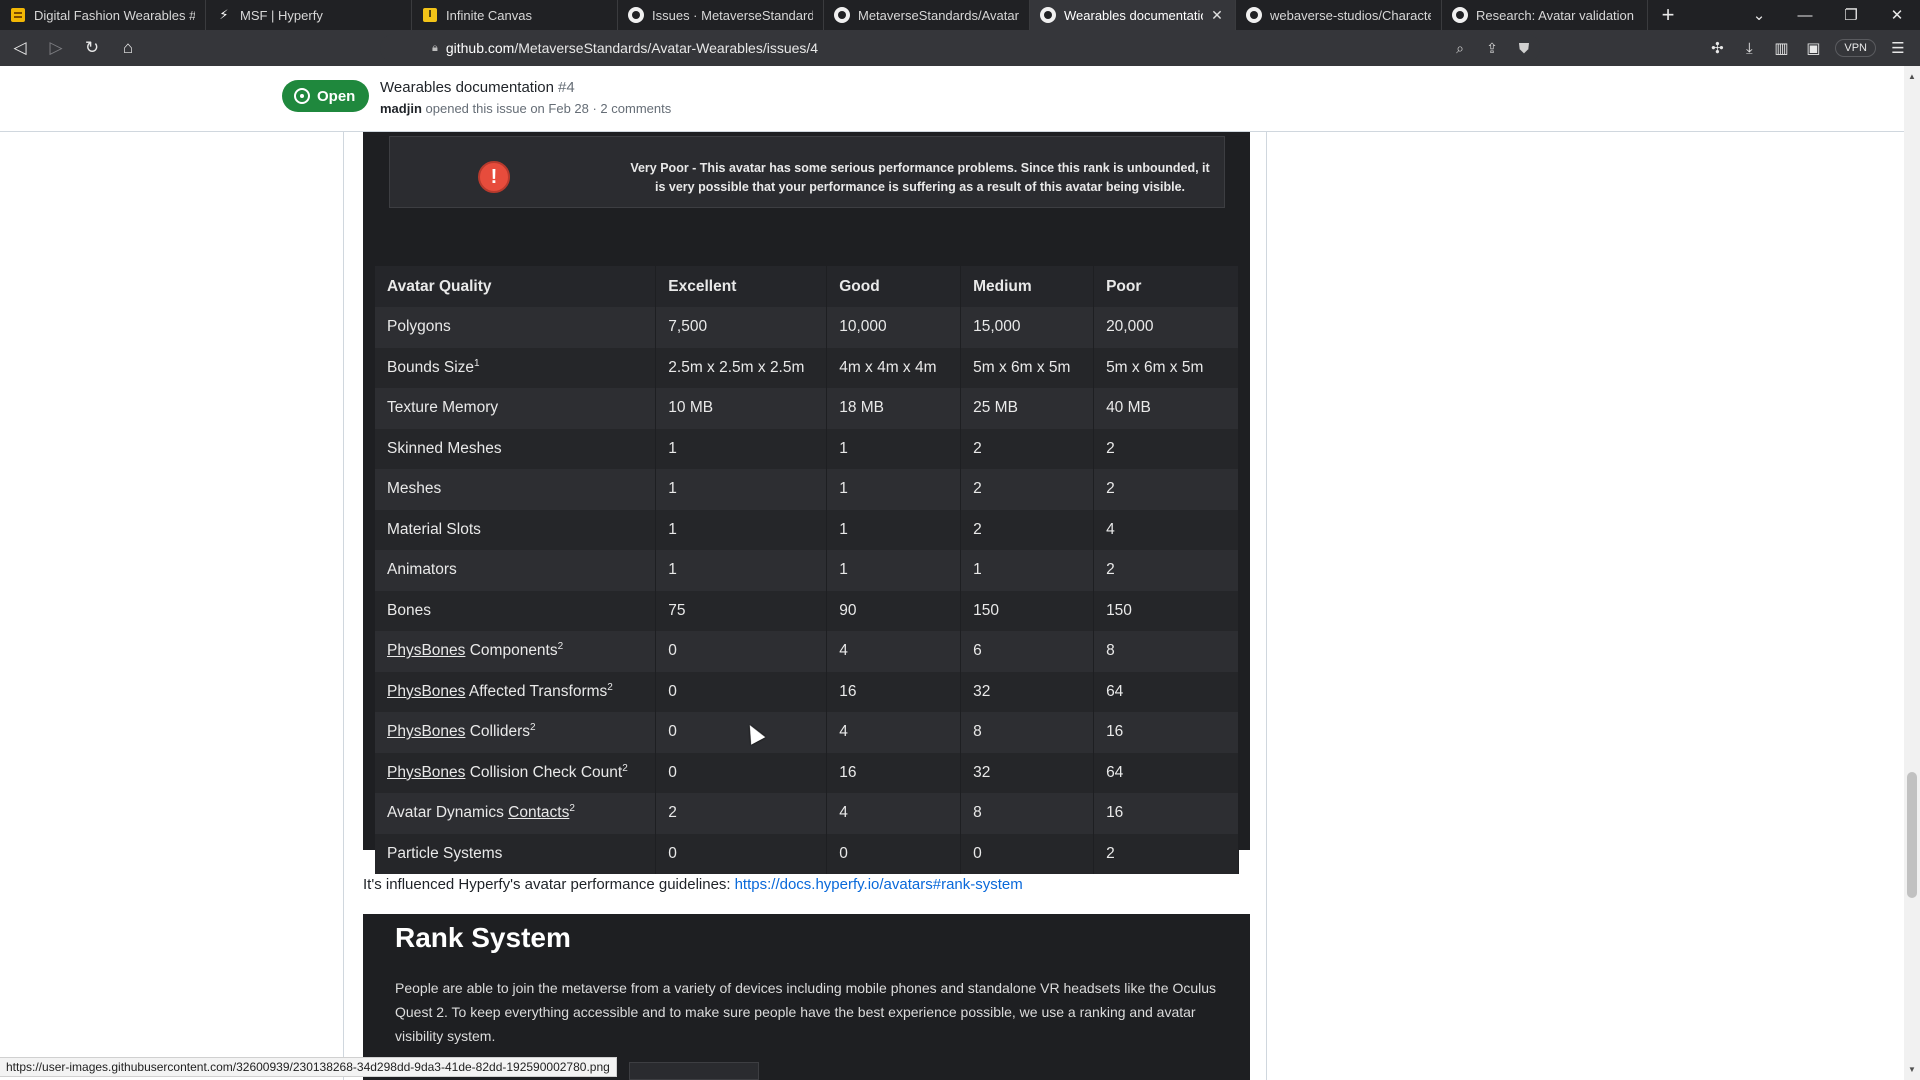  Describe the element at coordinates (20, 48) in the screenshot. I see `back-button: ◁` at that location.